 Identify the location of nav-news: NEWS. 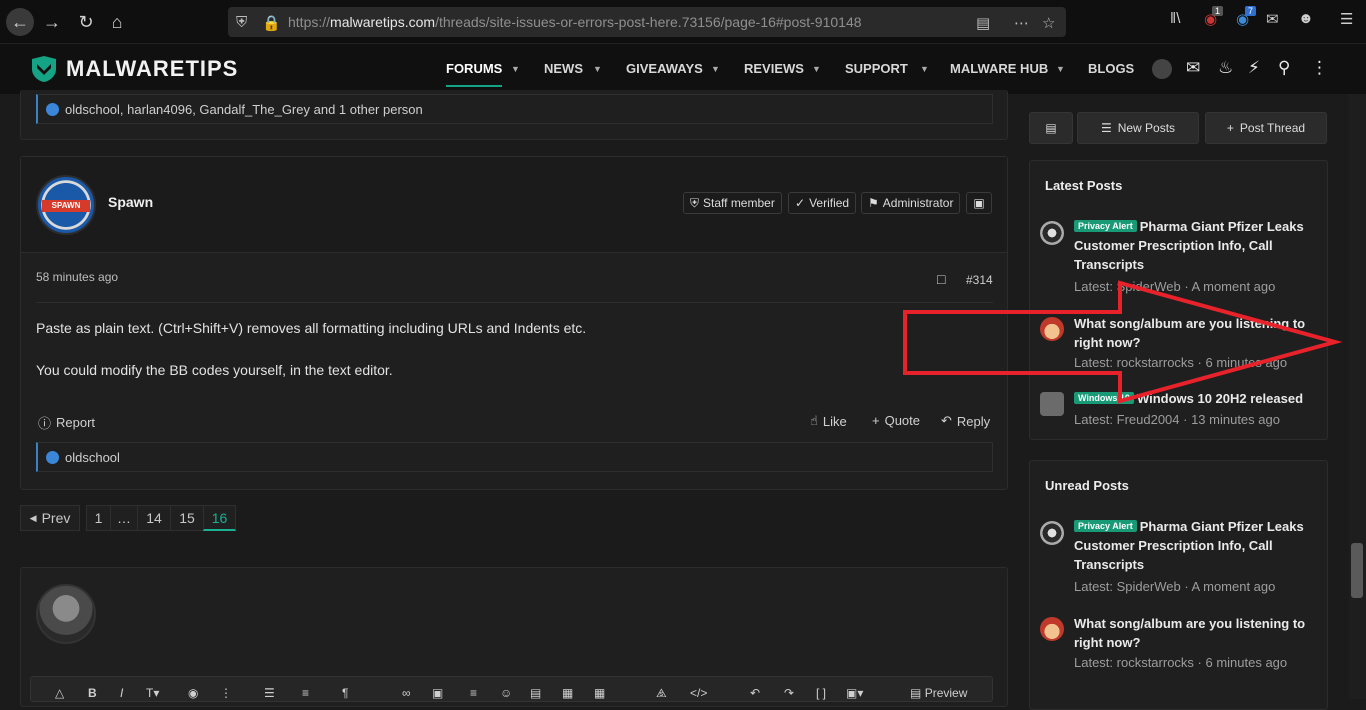
(563, 68).